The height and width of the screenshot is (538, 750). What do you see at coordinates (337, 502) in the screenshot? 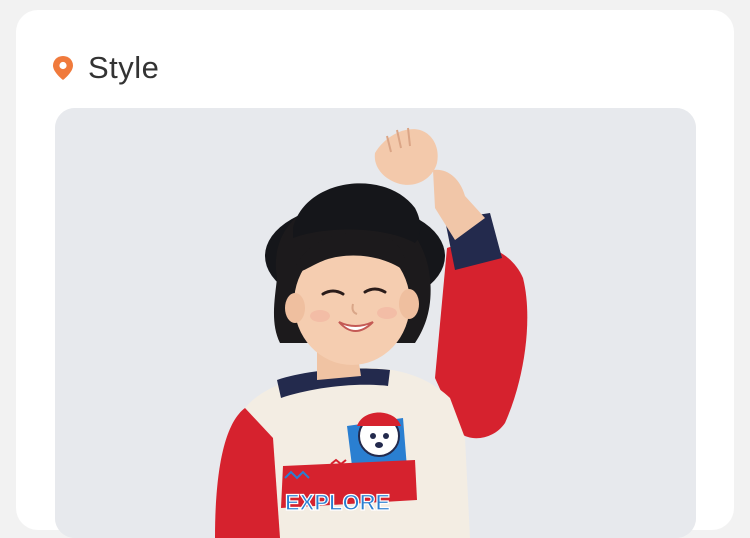
I see `print-text: EXPLORE` at bounding box center [337, 502].